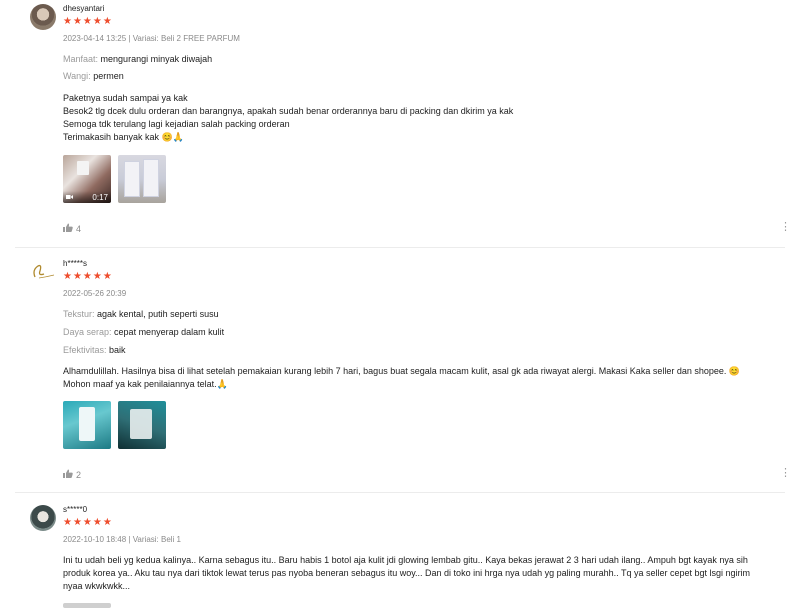 This screenshot has width=800, height=608. I want to click on review-meta: 2022-10-10 18:48 | Variasi: Beli 1, so click(122, 539).